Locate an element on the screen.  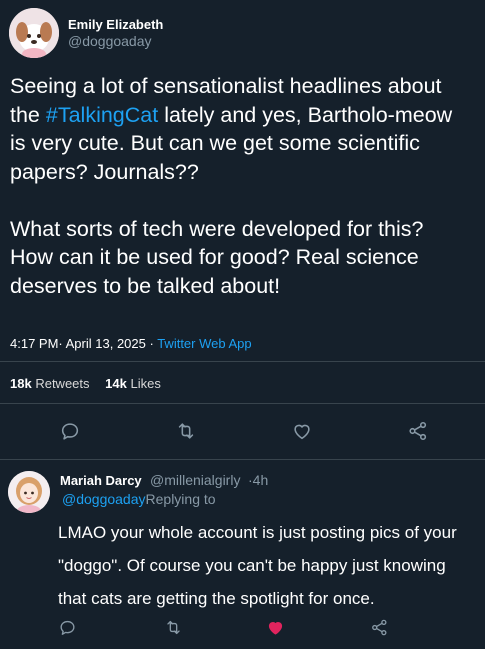
reply-author-name: Mariah Darcy is located at coordinates (101, 480).